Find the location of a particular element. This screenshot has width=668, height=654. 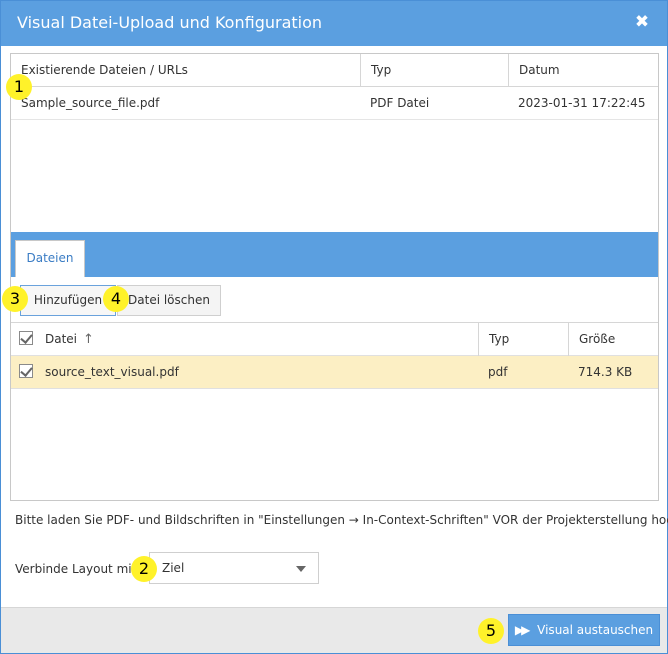

layout-label: Verbinde Layout mit is located at coordinates (76, 569).